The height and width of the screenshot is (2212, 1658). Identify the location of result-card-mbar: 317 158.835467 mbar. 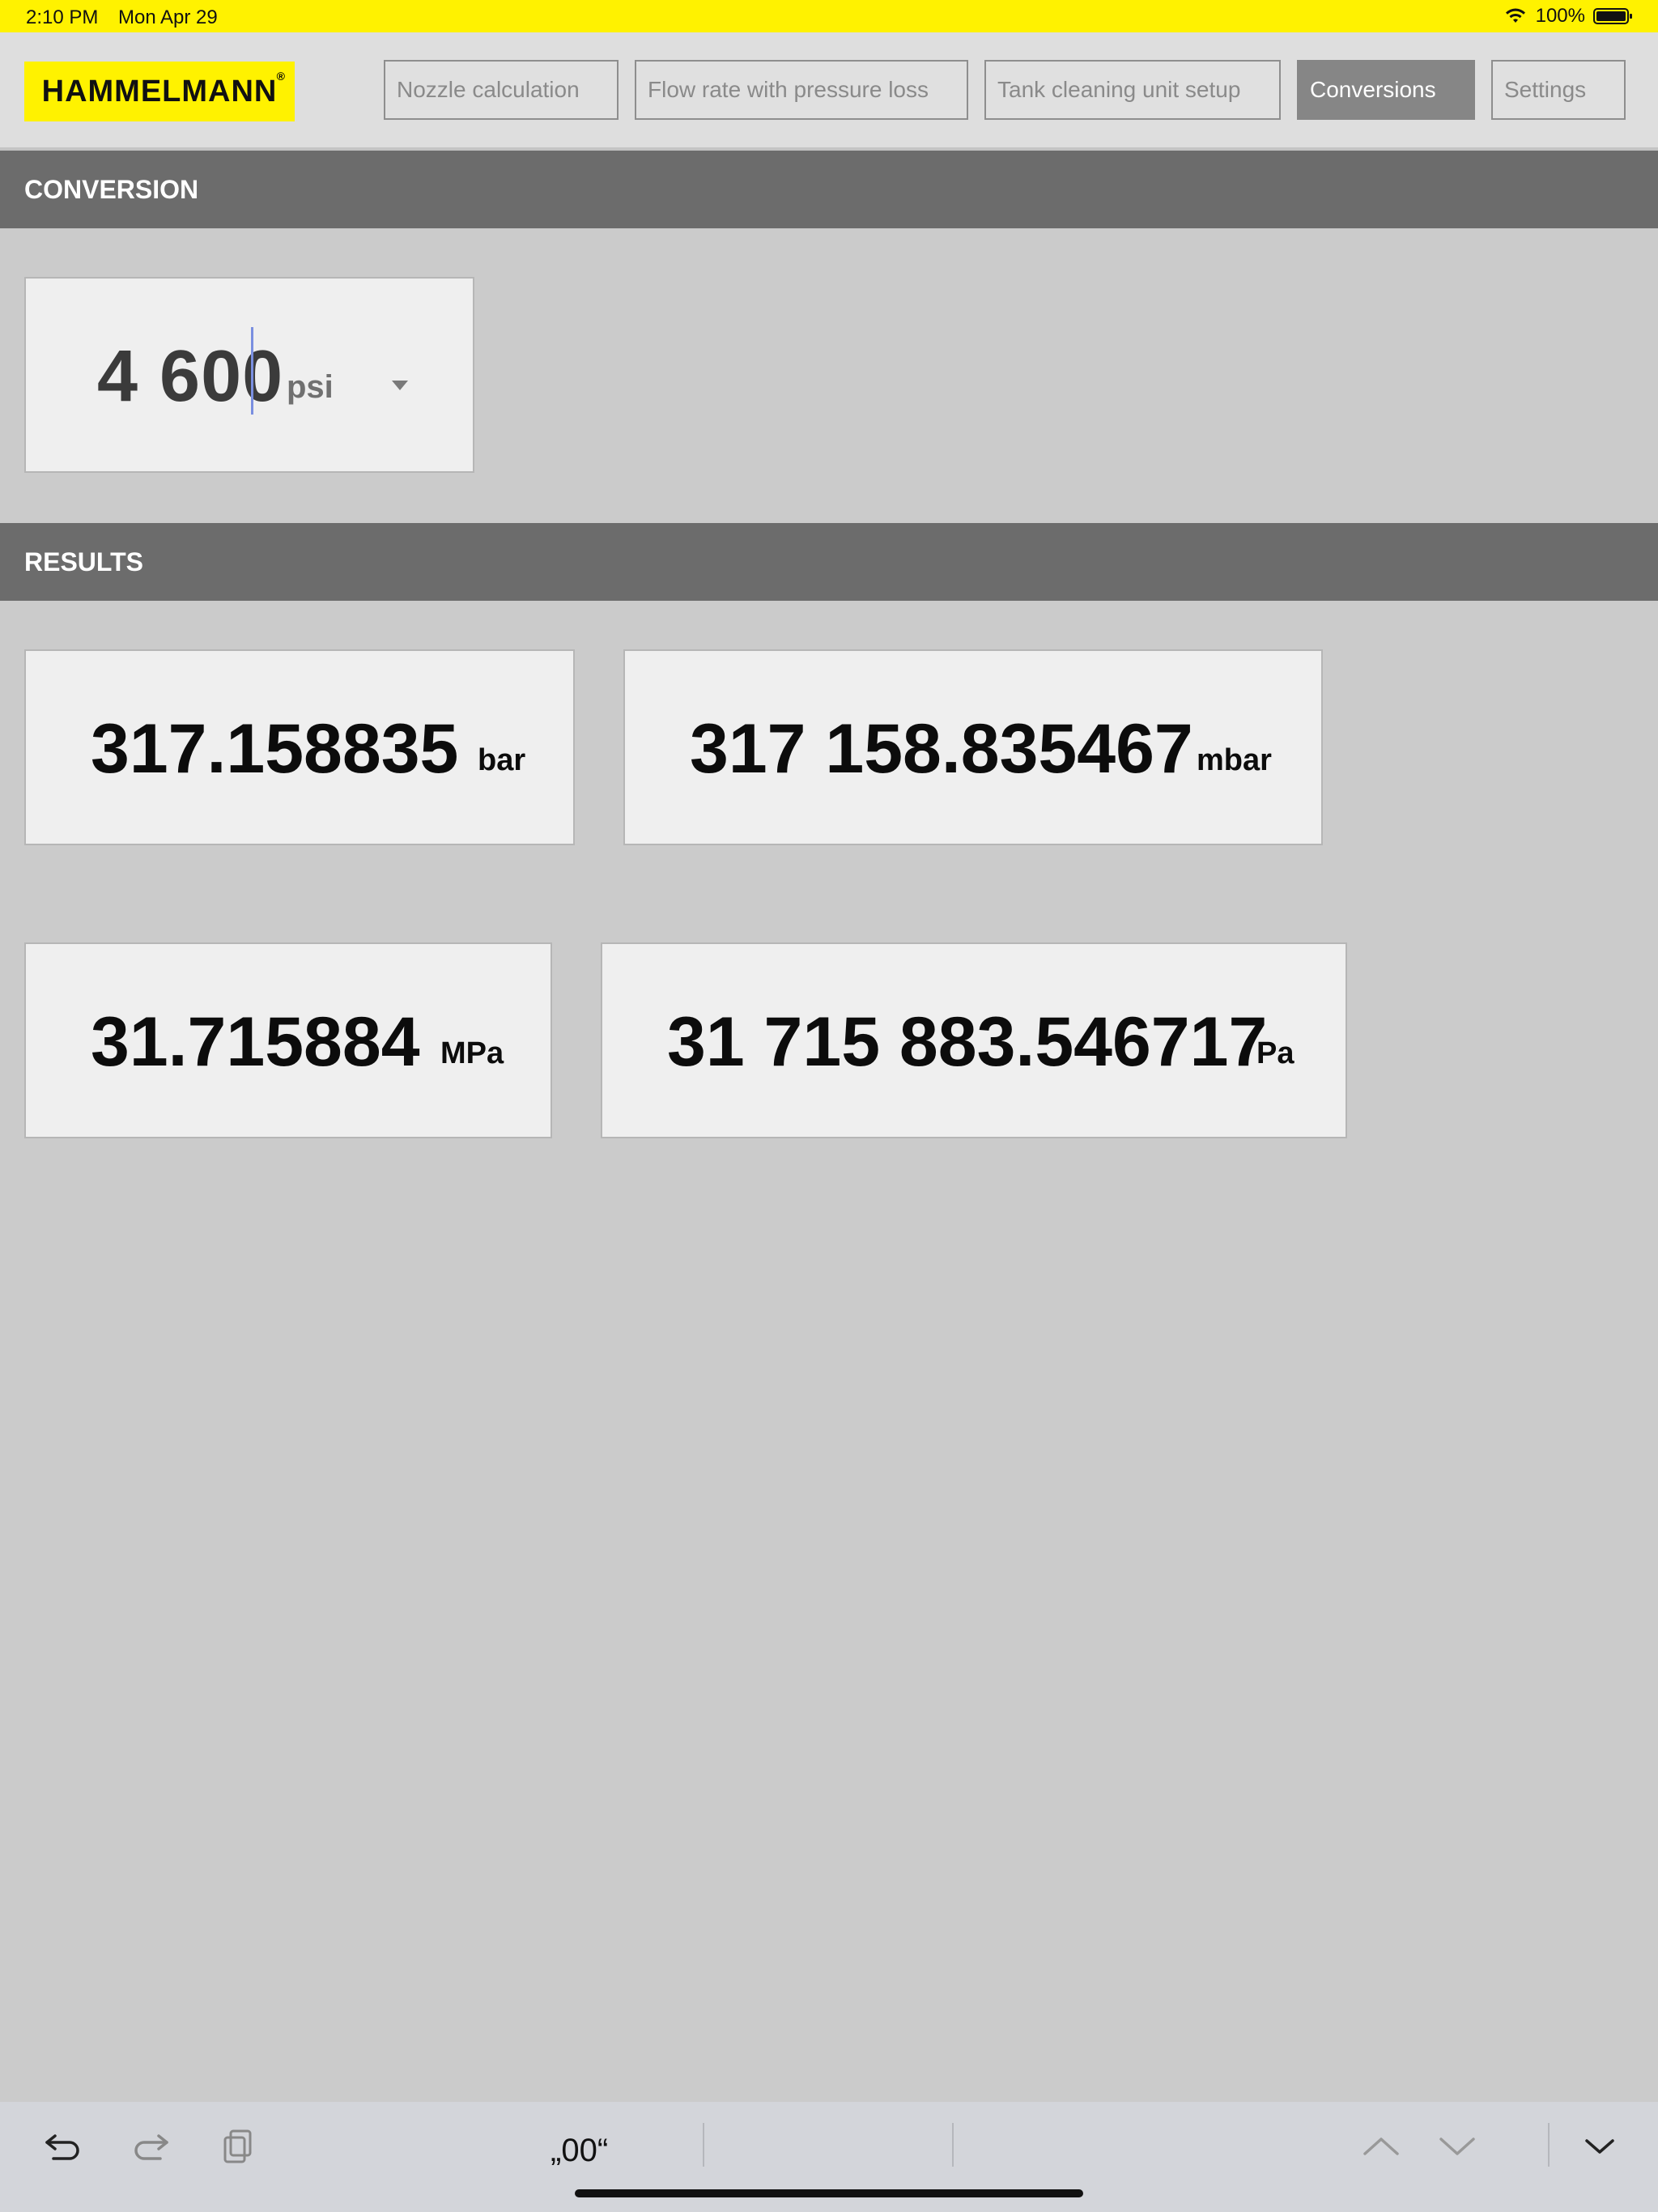
(973, 747).